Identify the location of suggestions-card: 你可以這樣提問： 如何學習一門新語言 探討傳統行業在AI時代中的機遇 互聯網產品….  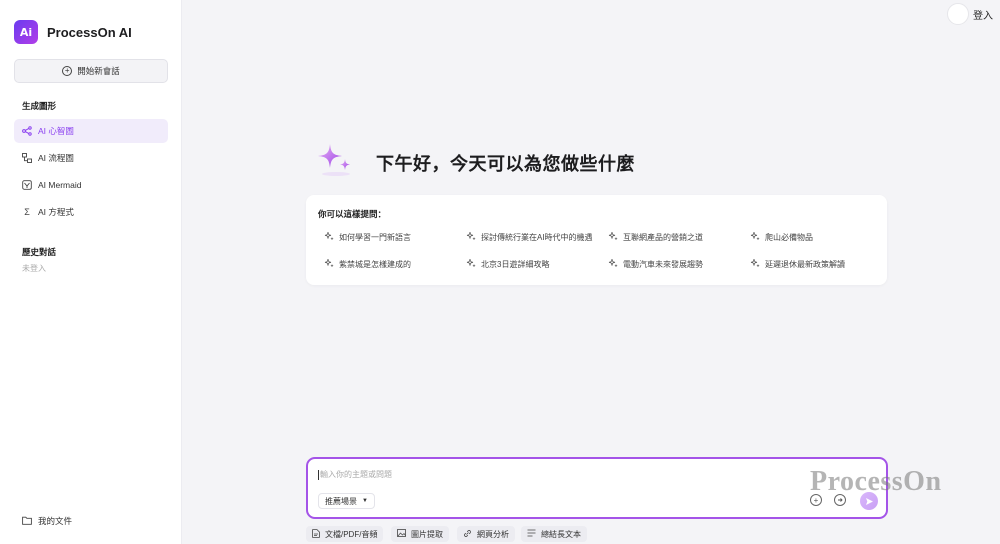
(596, 240).